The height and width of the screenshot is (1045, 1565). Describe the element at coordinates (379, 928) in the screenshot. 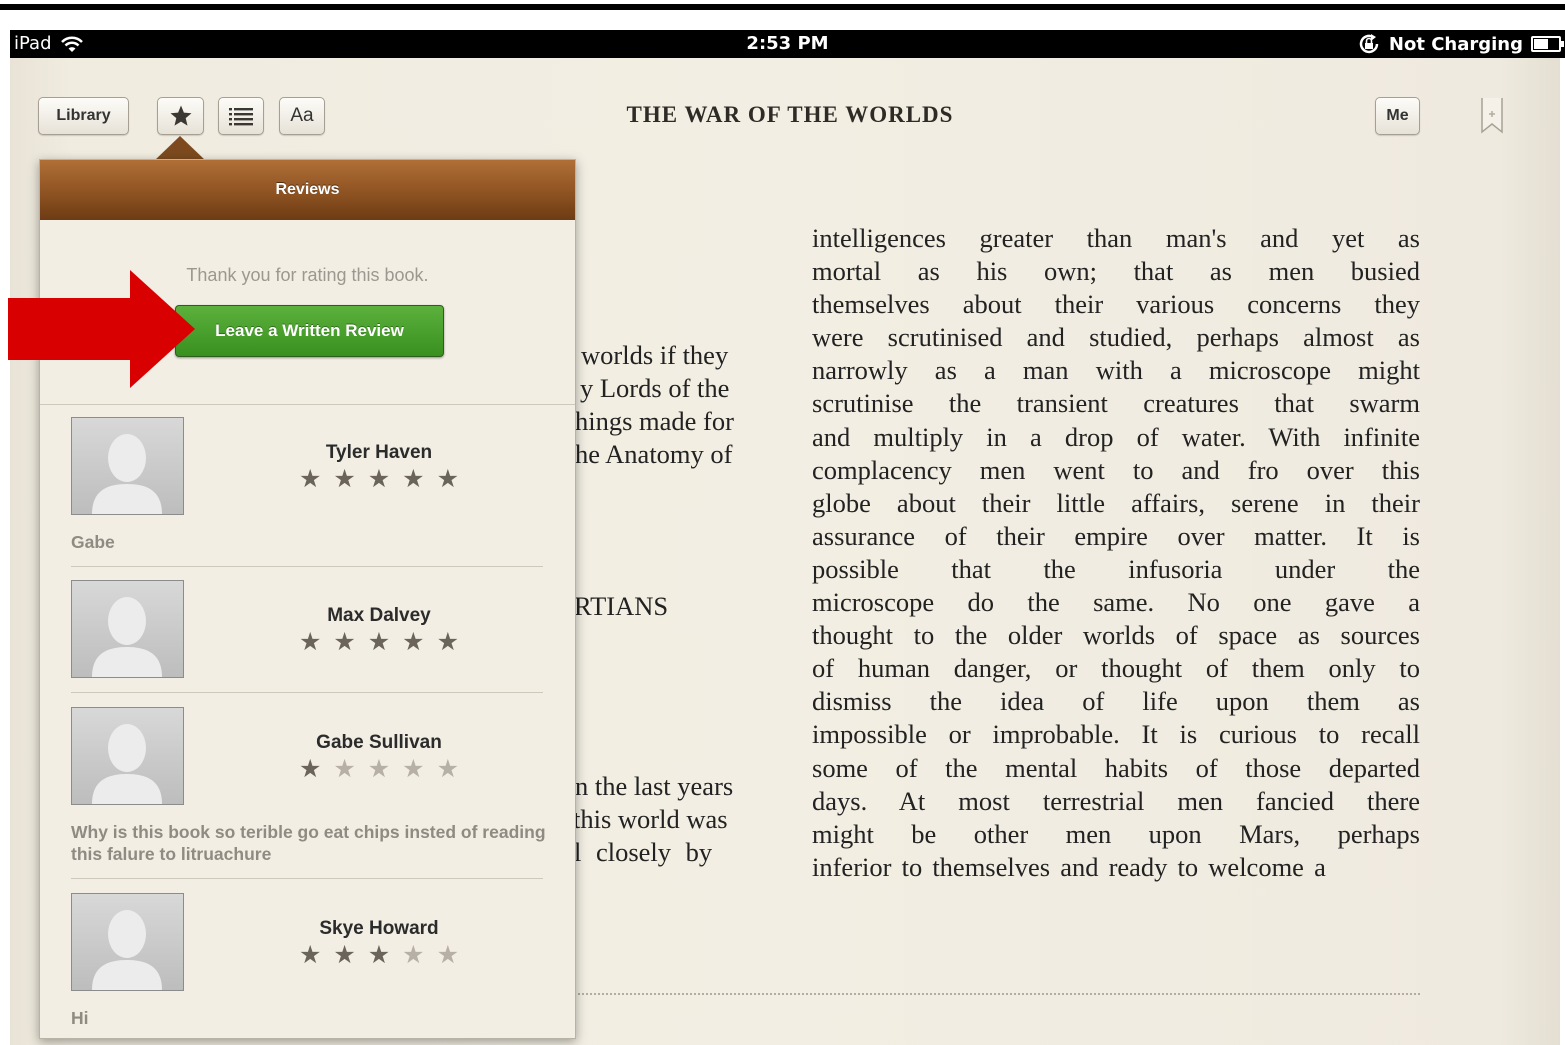

I see `reviewer-name: Skye Howard` at that location.